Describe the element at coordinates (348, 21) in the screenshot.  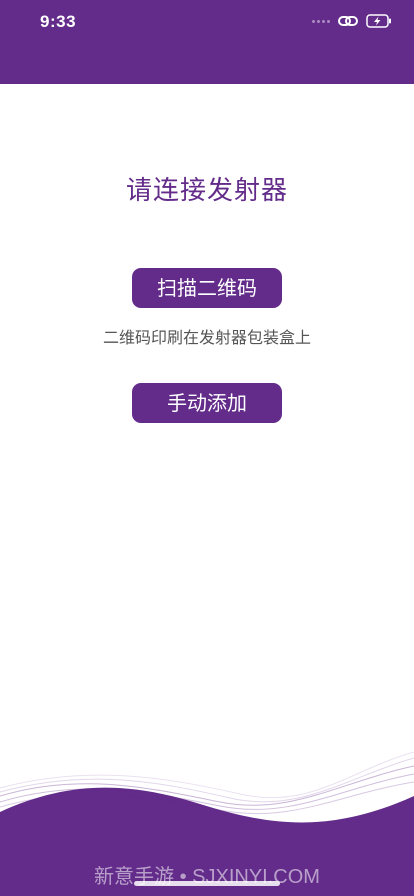
I see `link-icon` at that location.